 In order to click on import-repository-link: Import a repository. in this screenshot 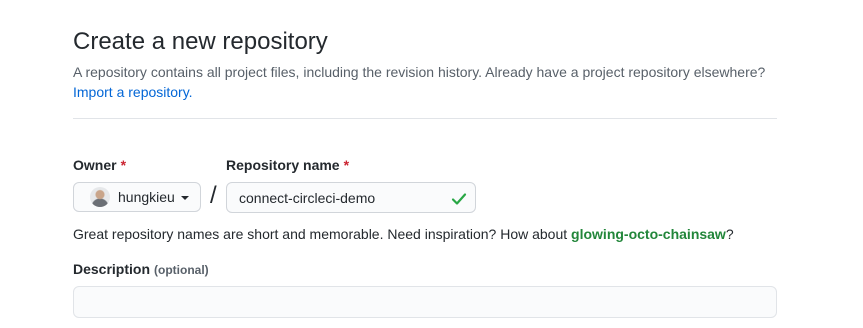, I will do `click(133, 92)`.